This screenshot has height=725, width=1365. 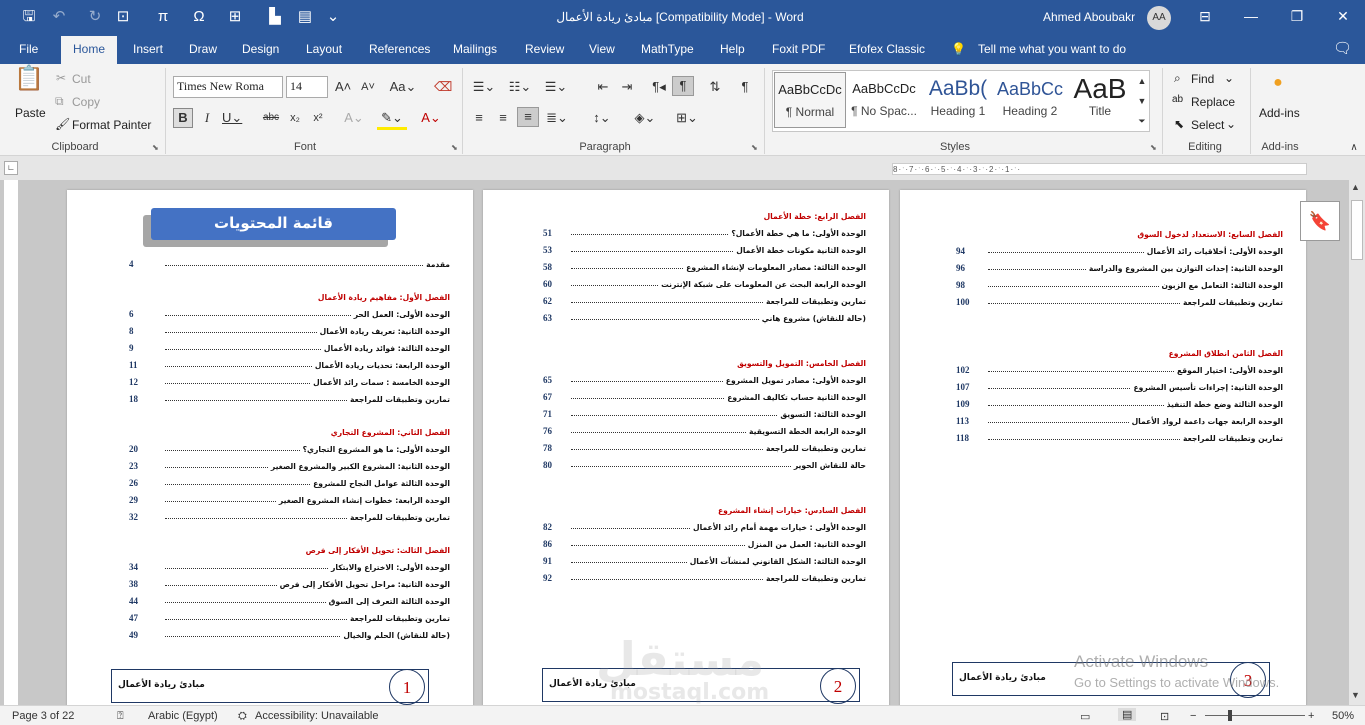 I want to click on select-icon: ⬉, so click(x=1179, y=124).